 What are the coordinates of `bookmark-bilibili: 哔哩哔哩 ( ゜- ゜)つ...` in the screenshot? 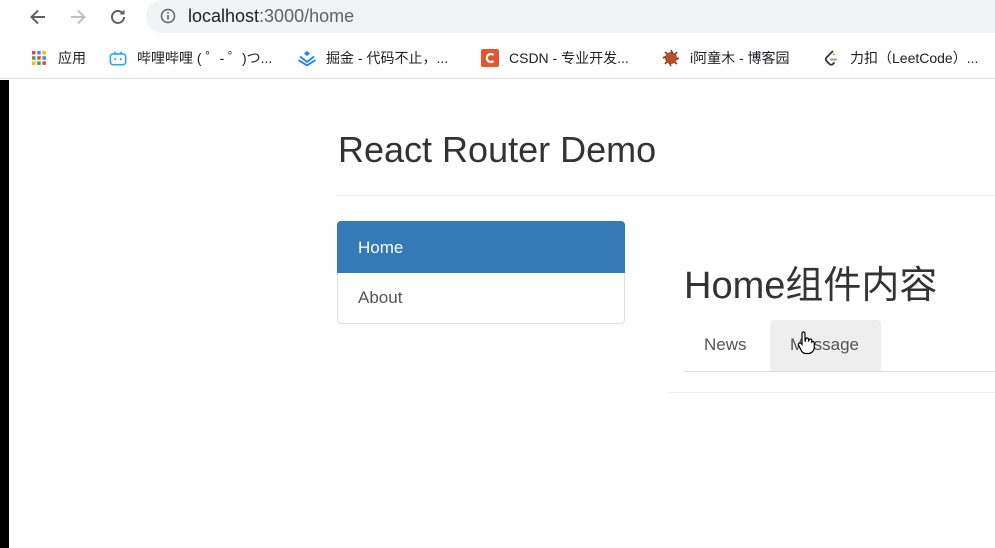 It's located at (190, 58).